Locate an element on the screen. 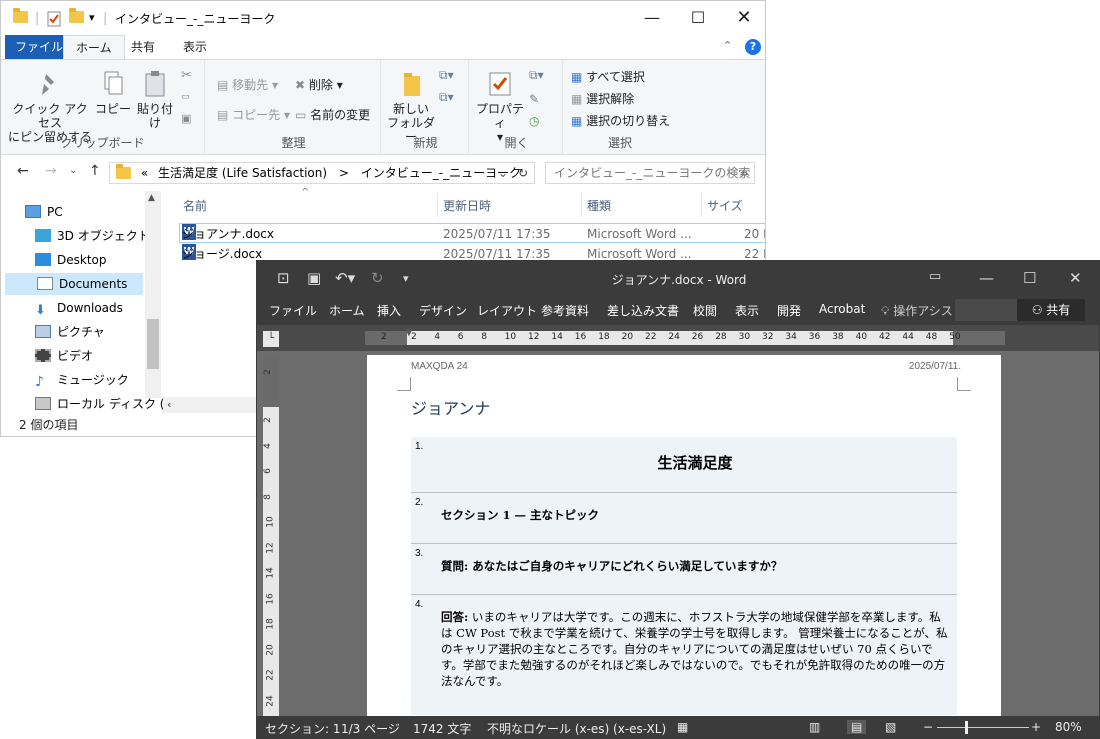  back-arrow-icon: ← is located at coordinates (23, 171).